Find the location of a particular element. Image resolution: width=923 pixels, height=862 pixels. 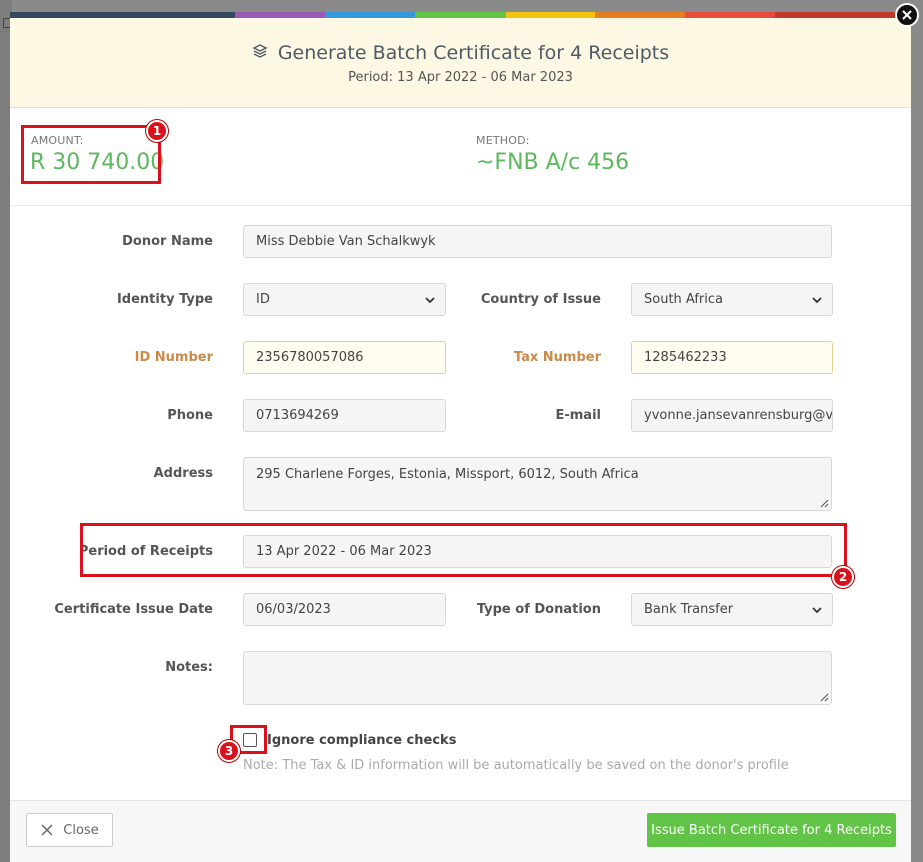

layers-icon is located at coordinates (260, 53).